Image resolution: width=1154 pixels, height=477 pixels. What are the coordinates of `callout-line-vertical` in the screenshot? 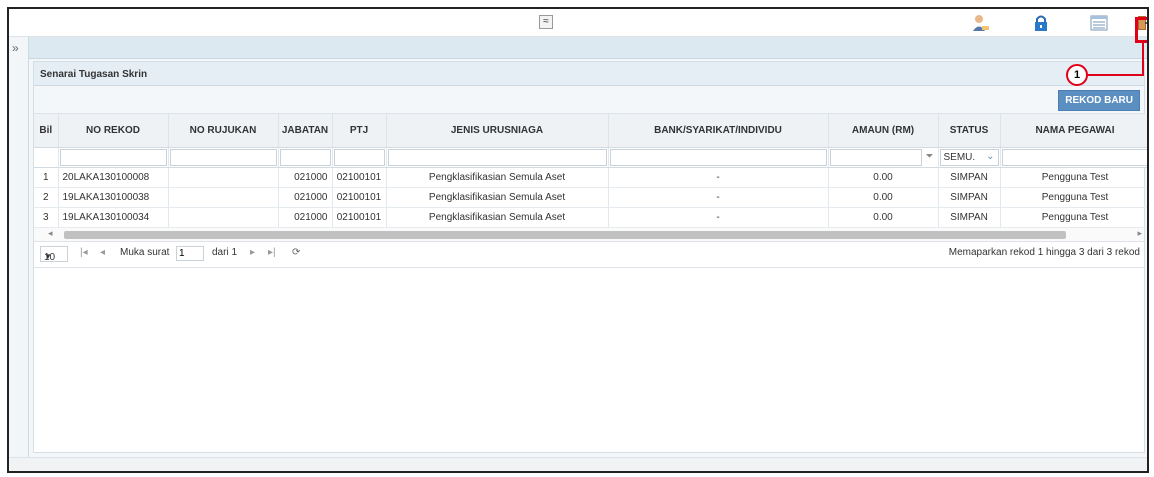 It's located at (1143, 58).